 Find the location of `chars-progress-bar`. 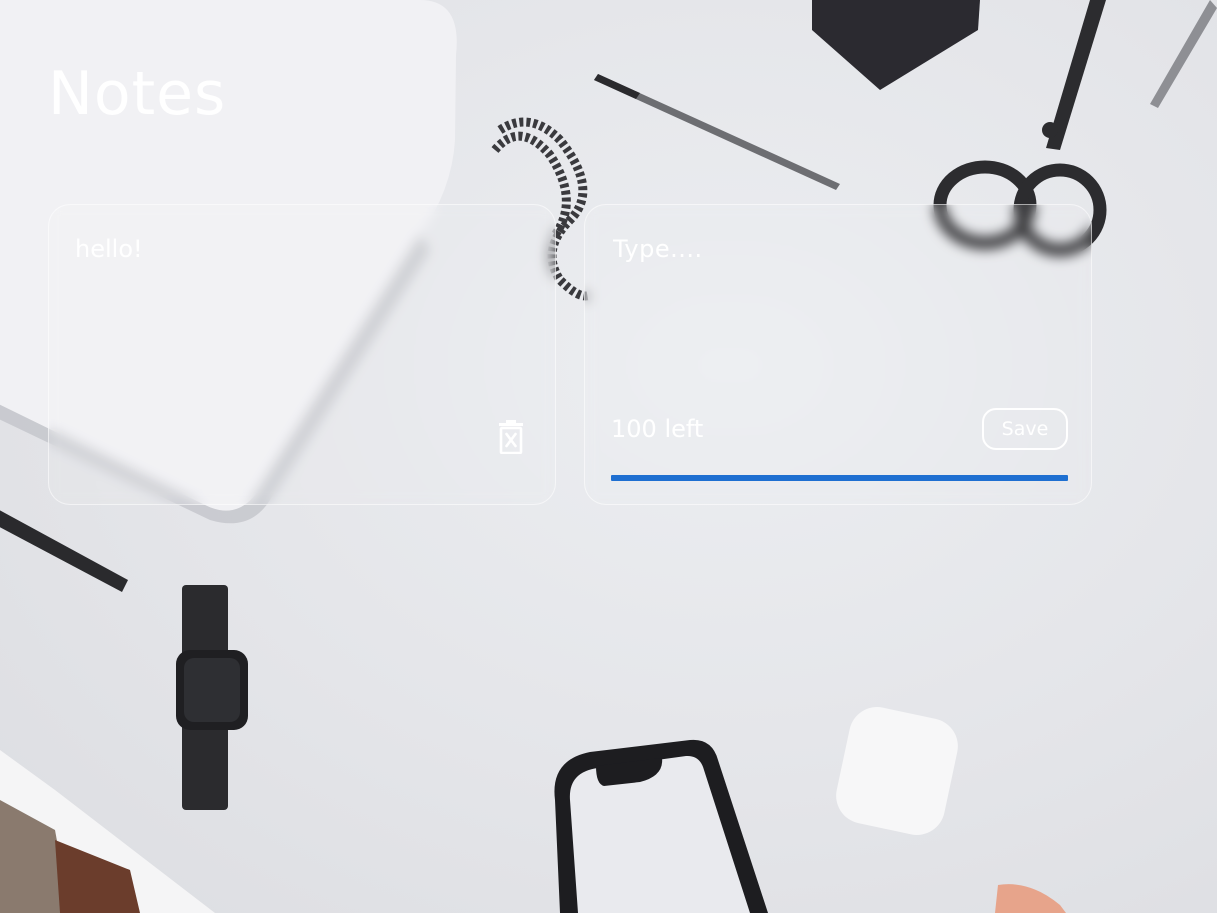

chars-progress-bar is located at coordinates (839, 478).